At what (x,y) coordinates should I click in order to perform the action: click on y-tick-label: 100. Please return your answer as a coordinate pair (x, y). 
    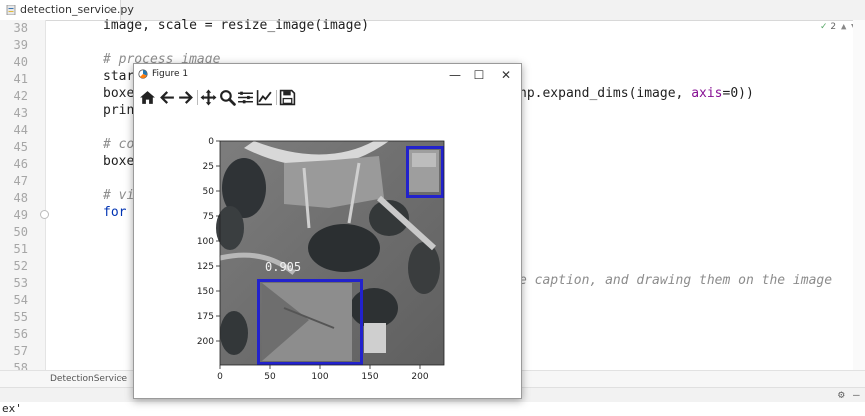
    Looking at the image, I should click on (205, 242).